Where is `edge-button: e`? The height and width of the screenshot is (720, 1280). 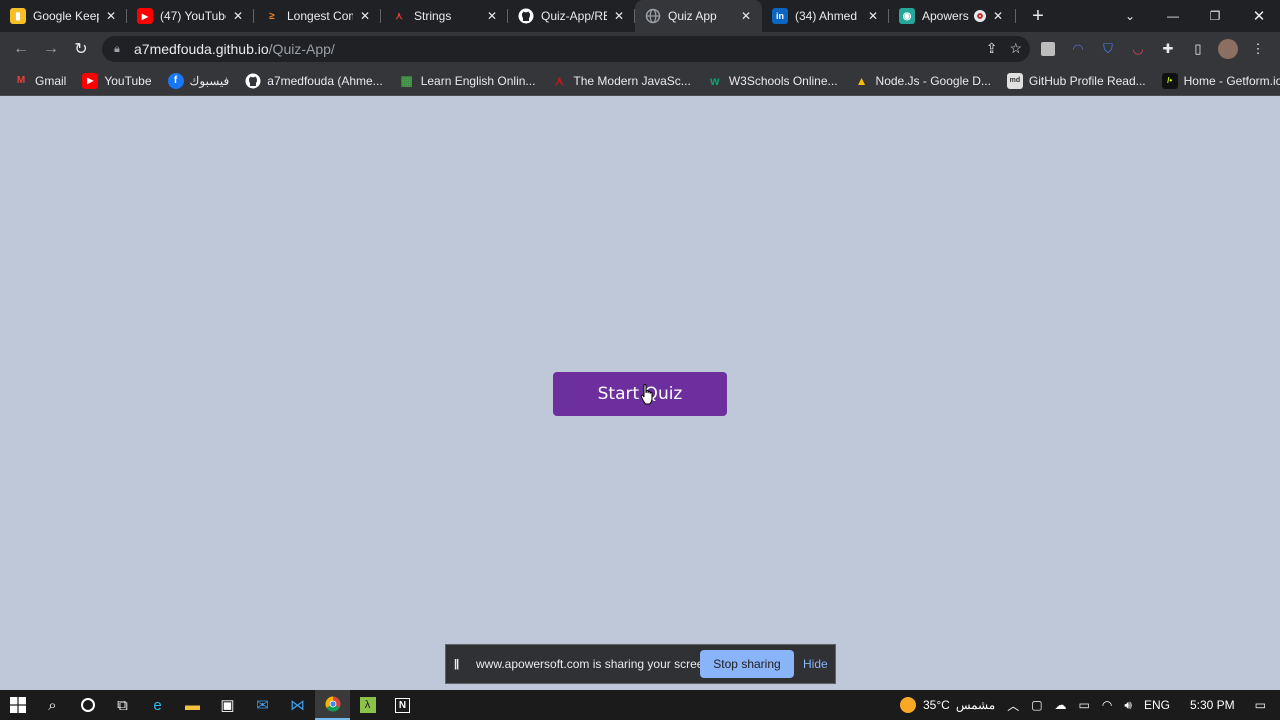
edge-button: e is located at coordinates (157, 705).